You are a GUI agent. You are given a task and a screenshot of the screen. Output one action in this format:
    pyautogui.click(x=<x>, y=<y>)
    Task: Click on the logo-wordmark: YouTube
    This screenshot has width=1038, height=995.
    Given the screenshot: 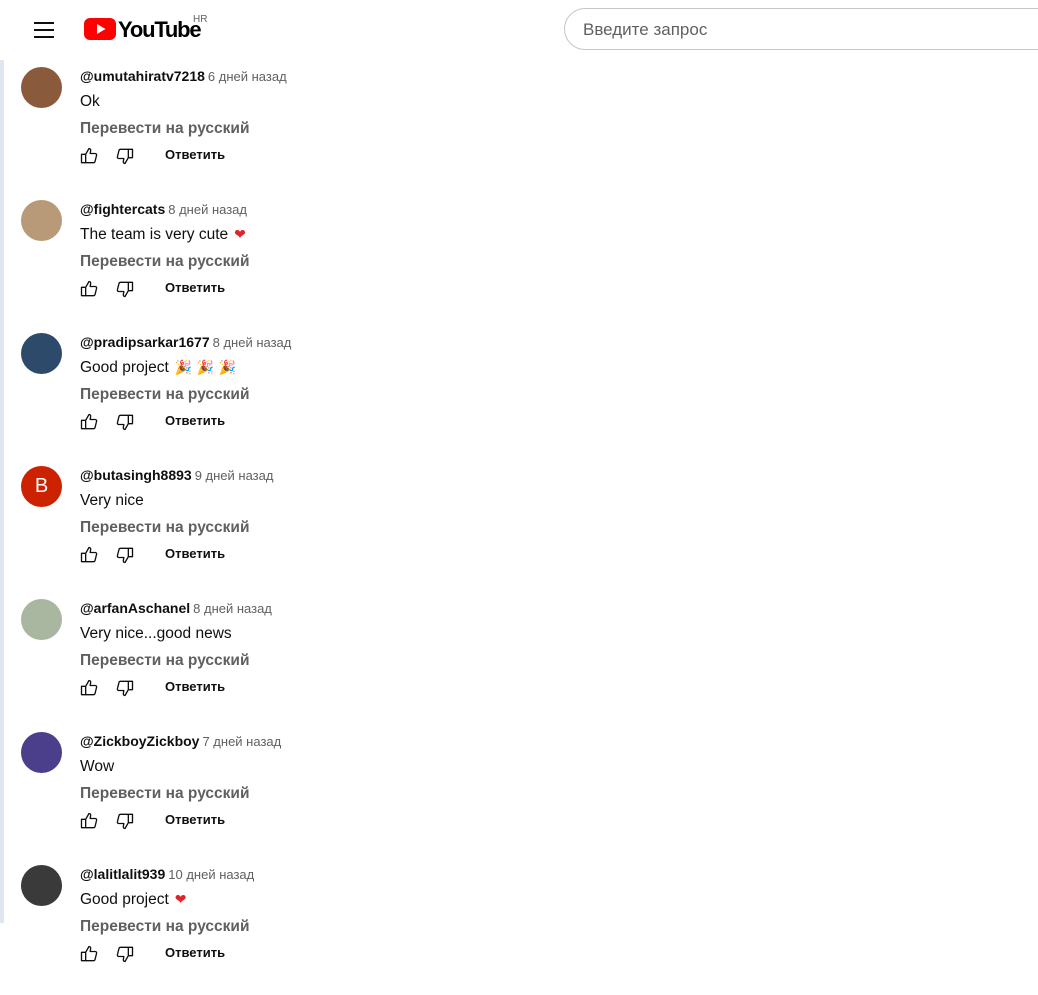 What is the action you would take?
    pyautogui.click(x=160, y=29)
    